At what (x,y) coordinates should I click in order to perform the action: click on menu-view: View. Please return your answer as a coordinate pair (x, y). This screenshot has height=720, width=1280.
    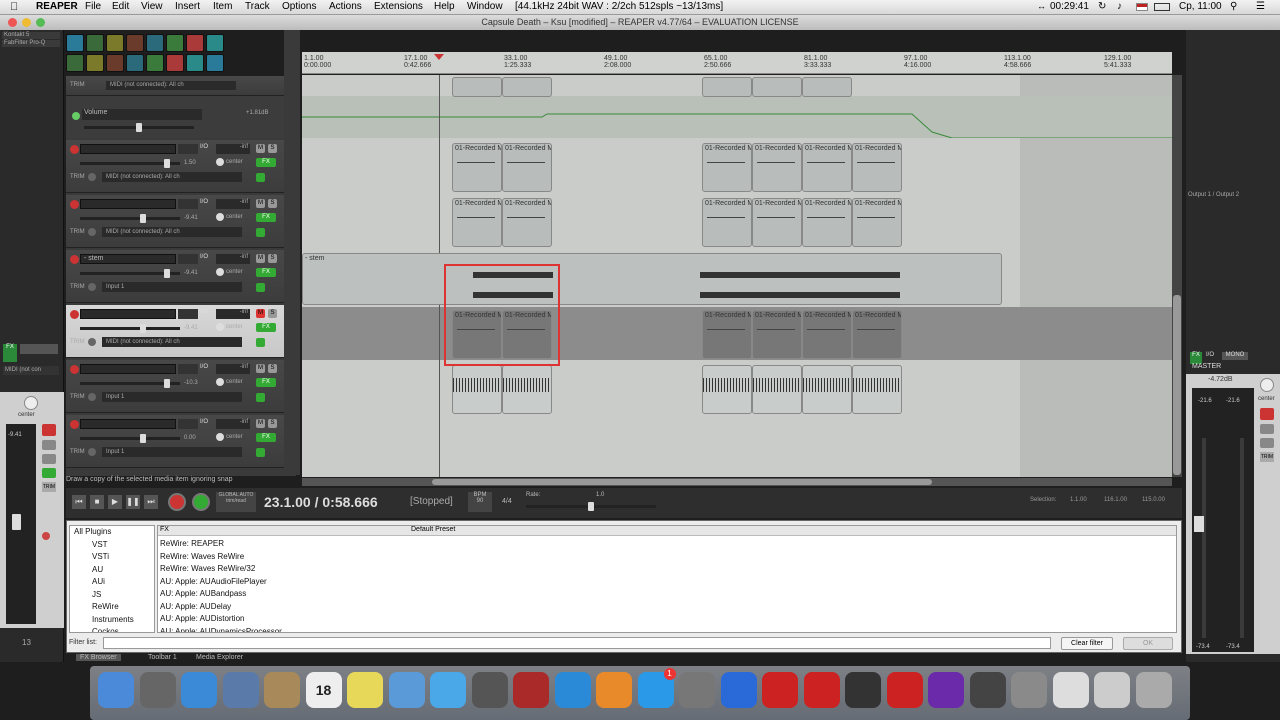
    Looking at the image, I should click on (152, 6).